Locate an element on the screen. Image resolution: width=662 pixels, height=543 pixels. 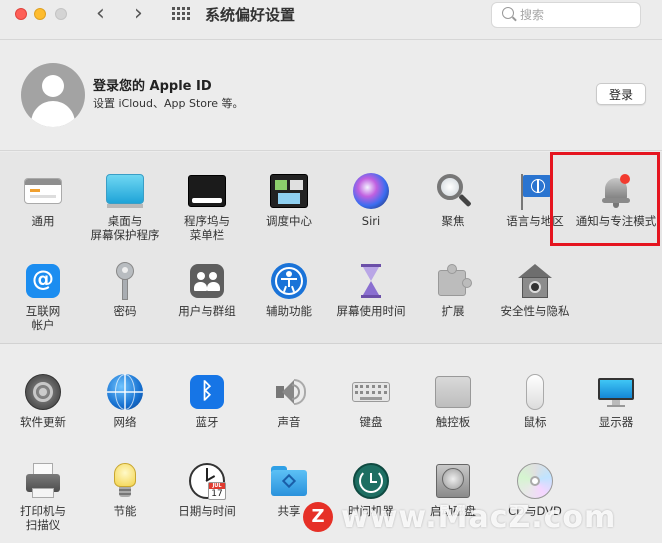
speaker-icon is located at coordinates (289, 392).